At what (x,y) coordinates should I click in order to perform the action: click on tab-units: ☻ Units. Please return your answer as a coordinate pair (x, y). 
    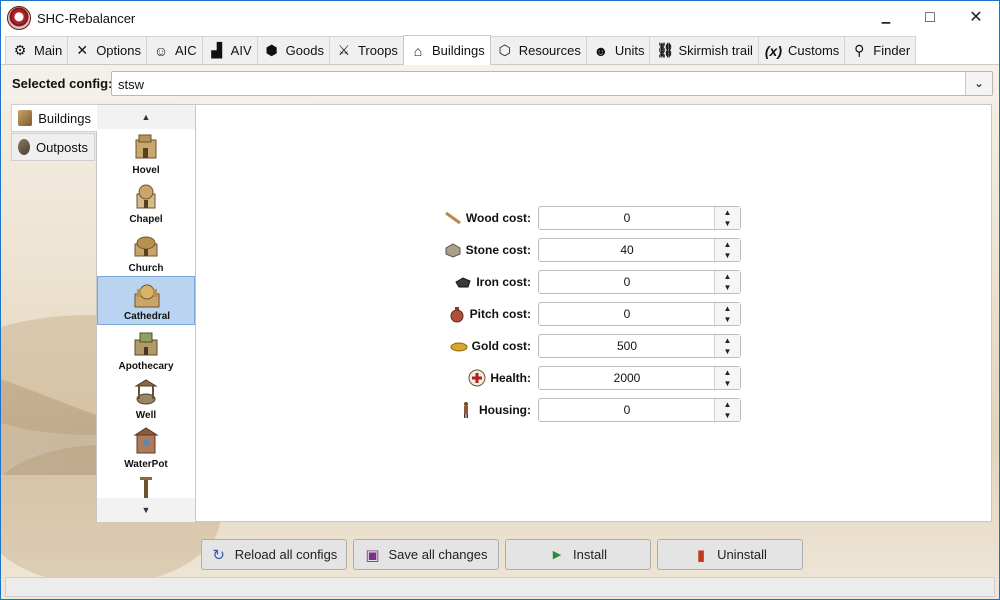
    Looking at the image, I should click on (618, 50).